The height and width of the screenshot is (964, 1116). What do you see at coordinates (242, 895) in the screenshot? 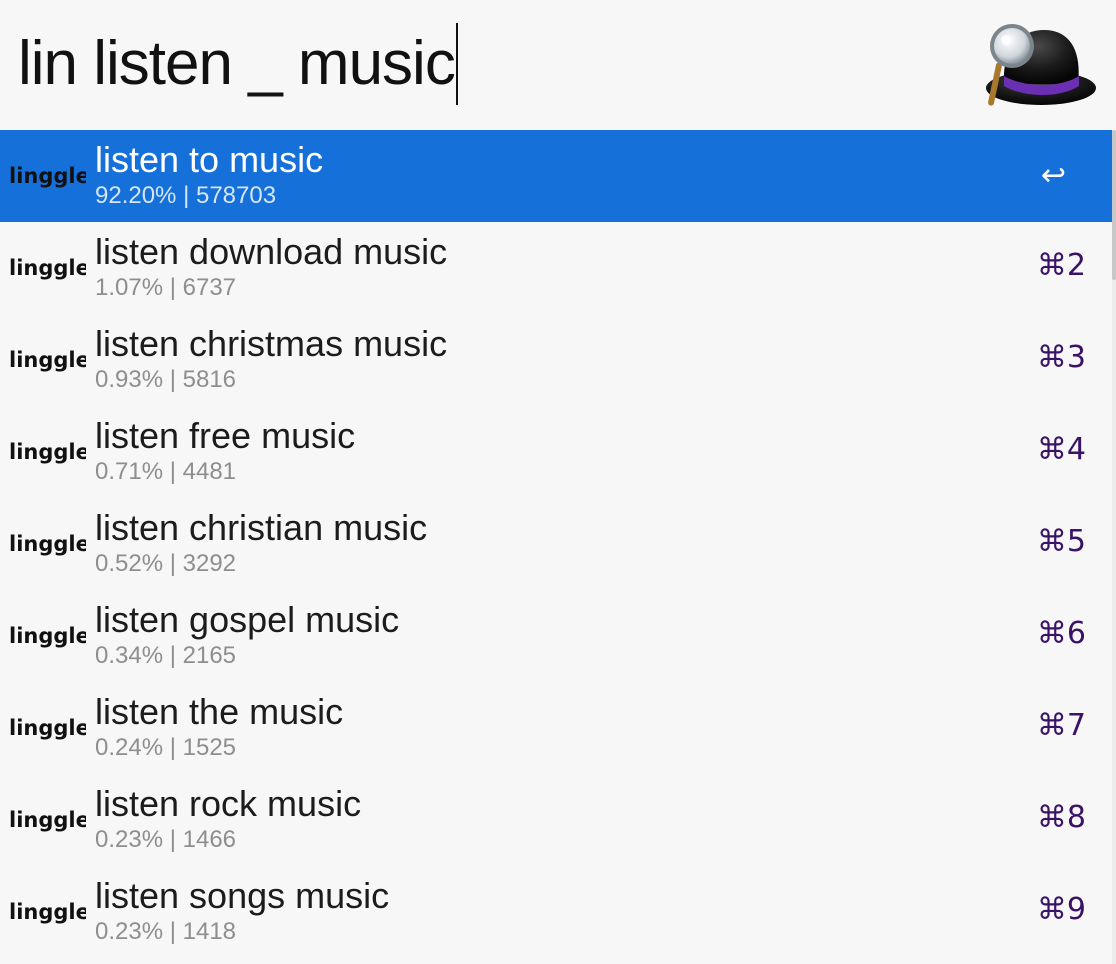
I see `result-title: listen songs music` at bounding box center [242, 895].